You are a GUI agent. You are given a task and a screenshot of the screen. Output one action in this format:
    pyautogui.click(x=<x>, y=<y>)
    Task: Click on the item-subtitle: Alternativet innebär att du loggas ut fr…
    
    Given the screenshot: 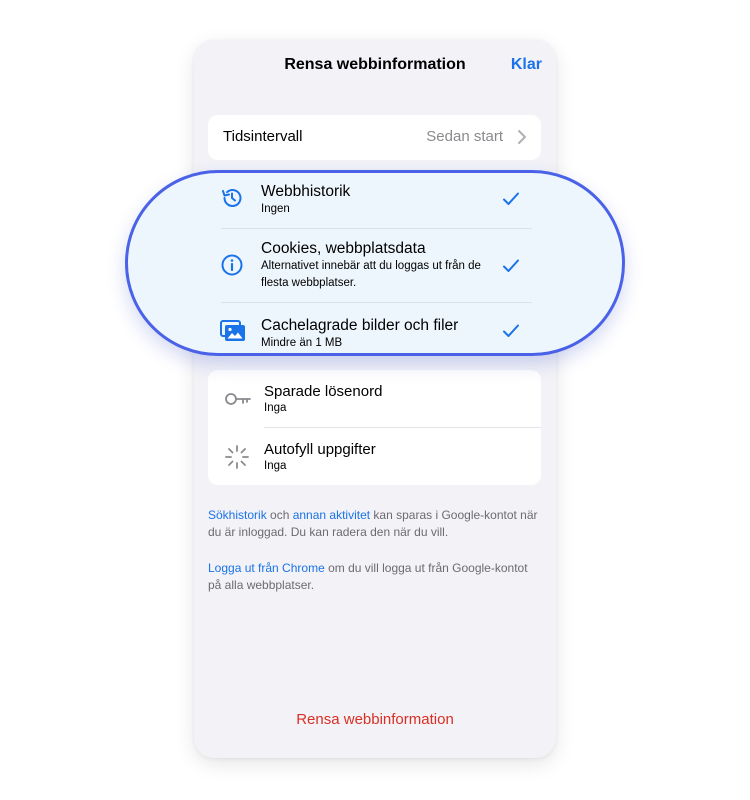 What is the action you would take?
    pyautogui.click(x=371, y=274)
    